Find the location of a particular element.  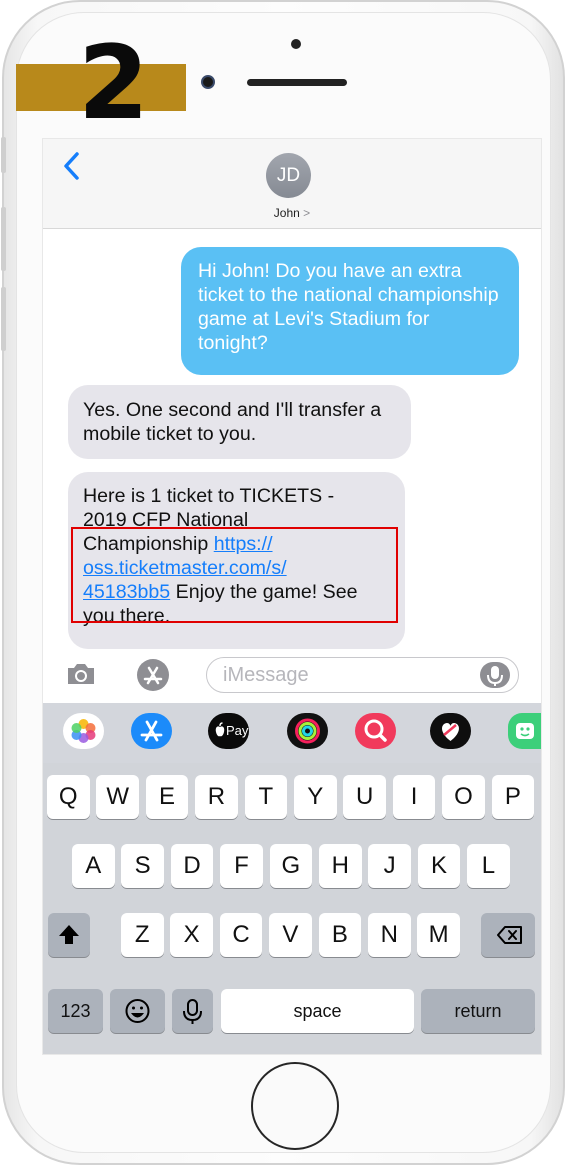

chevron-left-icon is located at coordinates (71, 166).